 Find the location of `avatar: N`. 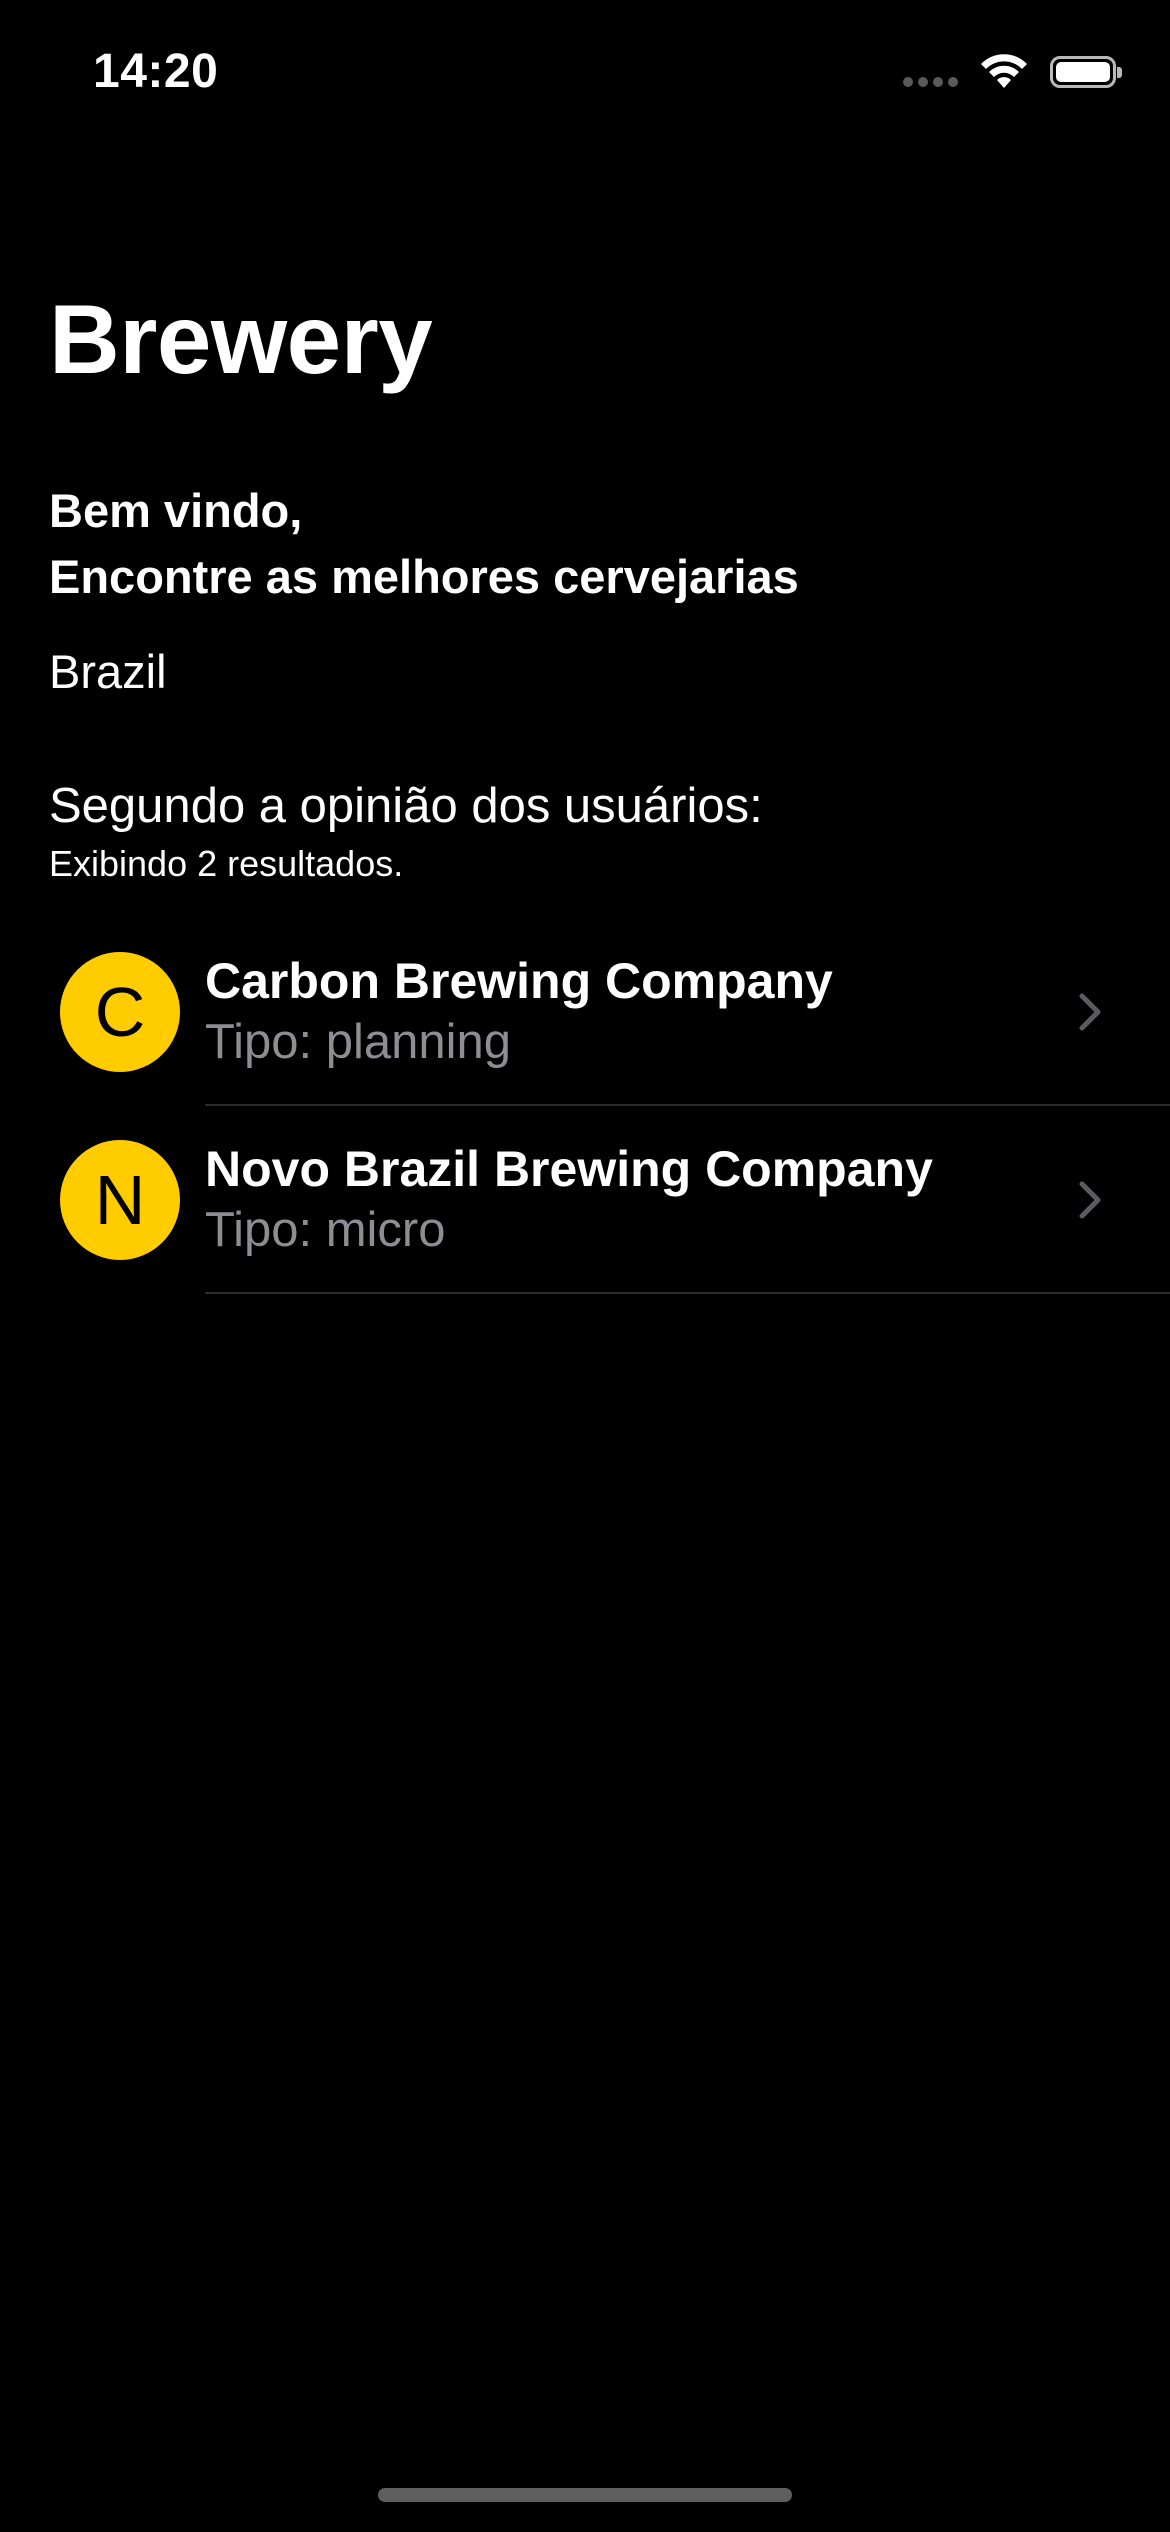

avatar: N is located at coordinates (120, 1200).